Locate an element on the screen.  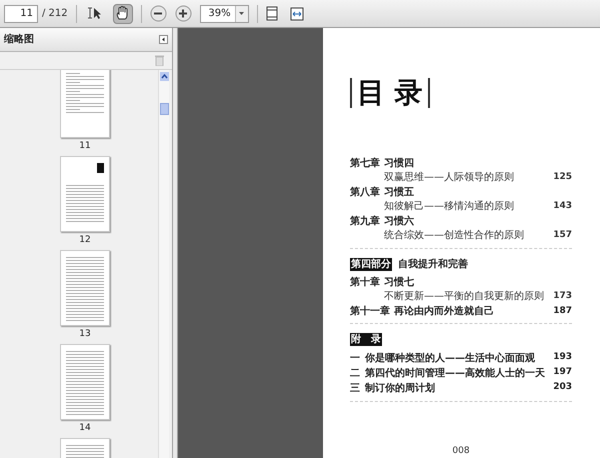
part-label: 附 录 is located at coordinates (366, 339).